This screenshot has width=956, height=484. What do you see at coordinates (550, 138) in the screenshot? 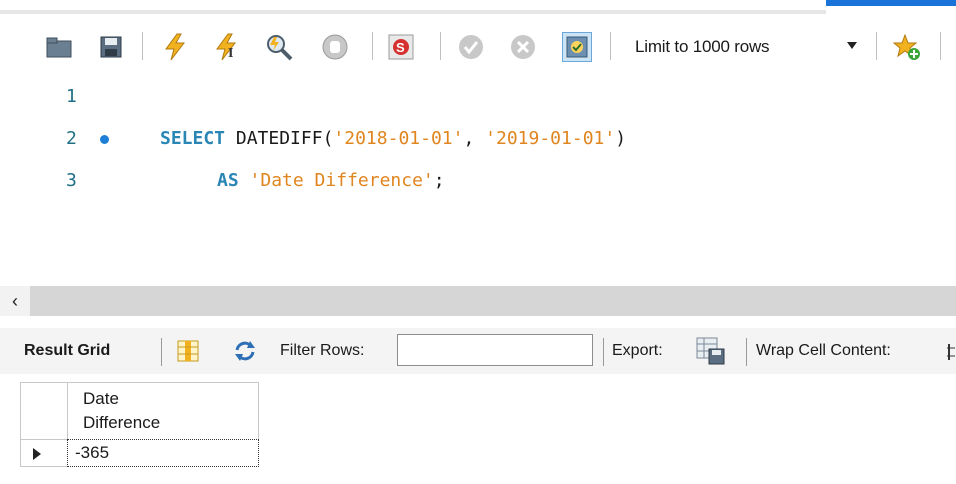
I see `sql-string: '2019-01-01'` at bounding box center [550, 138].